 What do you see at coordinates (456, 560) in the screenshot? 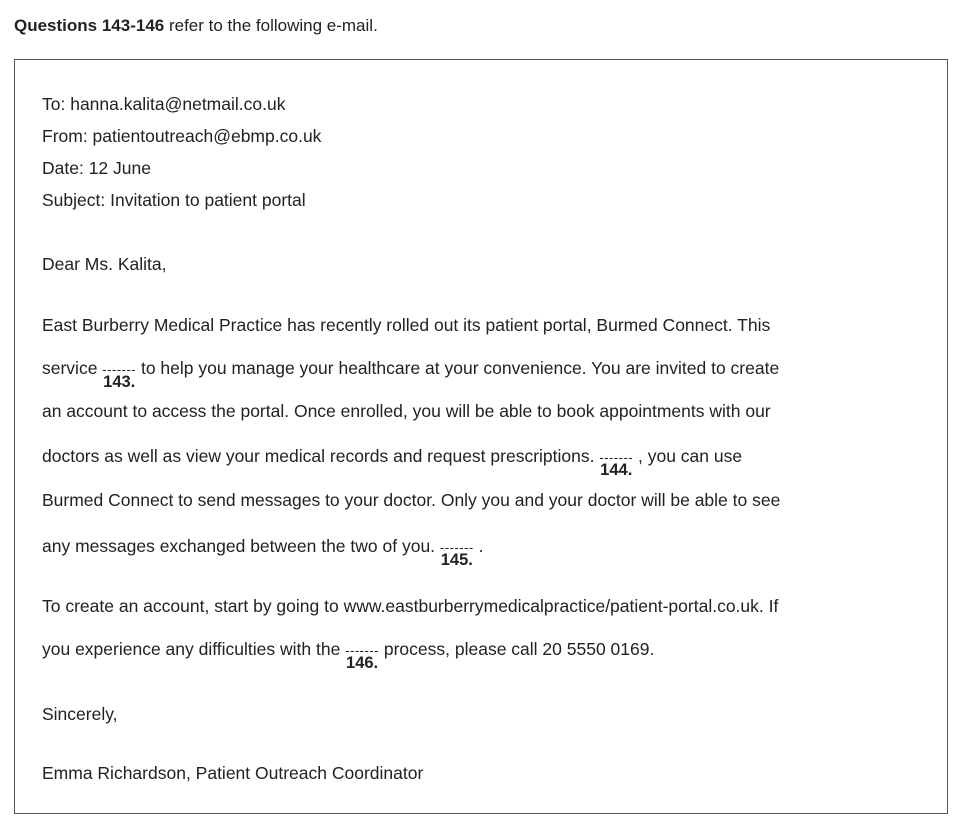
I see `question-number-145: 145.` at bounding box center [456, 560].